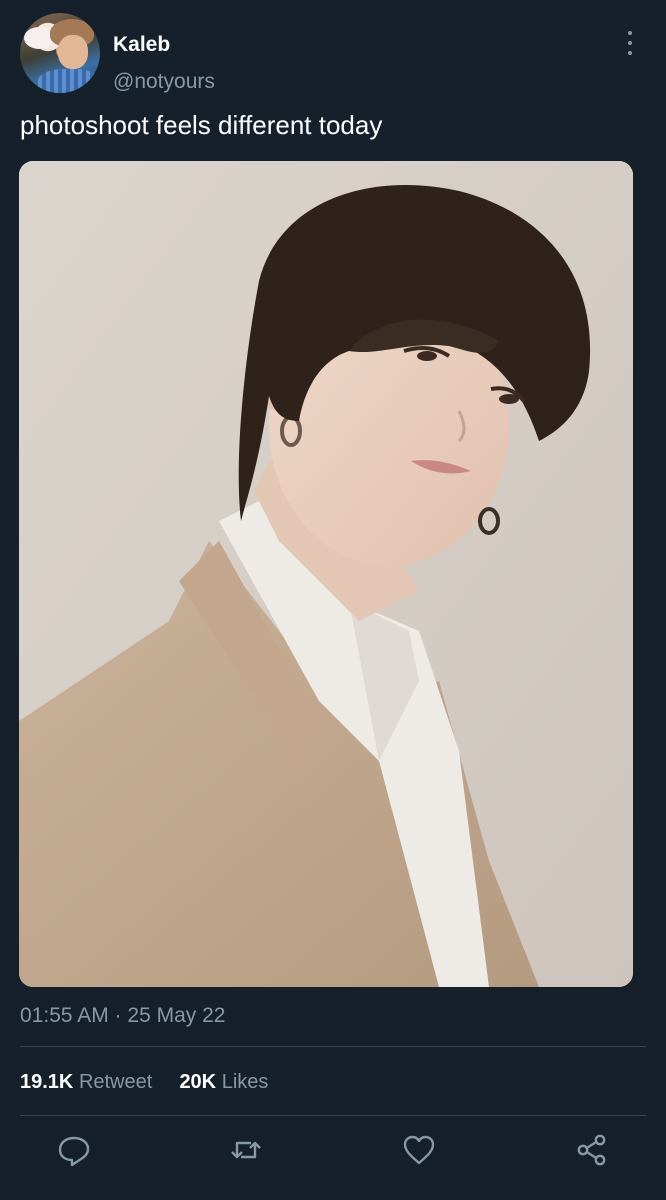 The image size is (666, 1200). Describe the element at coordinates (201, 125) in the screenshot. I see `tweet-text: photoshoot feels different today` at that location.